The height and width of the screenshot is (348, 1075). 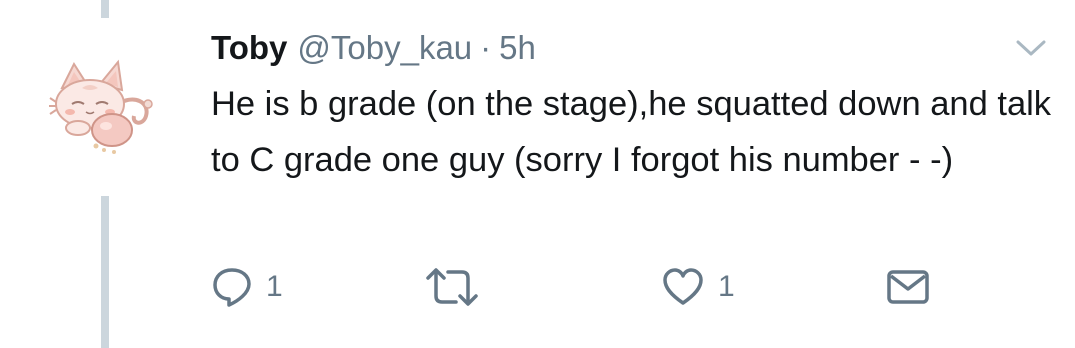 What do you see at coordinates (726, 286) in the screenshot?
I see `like-count: 1` at bounding box center [726, 286].